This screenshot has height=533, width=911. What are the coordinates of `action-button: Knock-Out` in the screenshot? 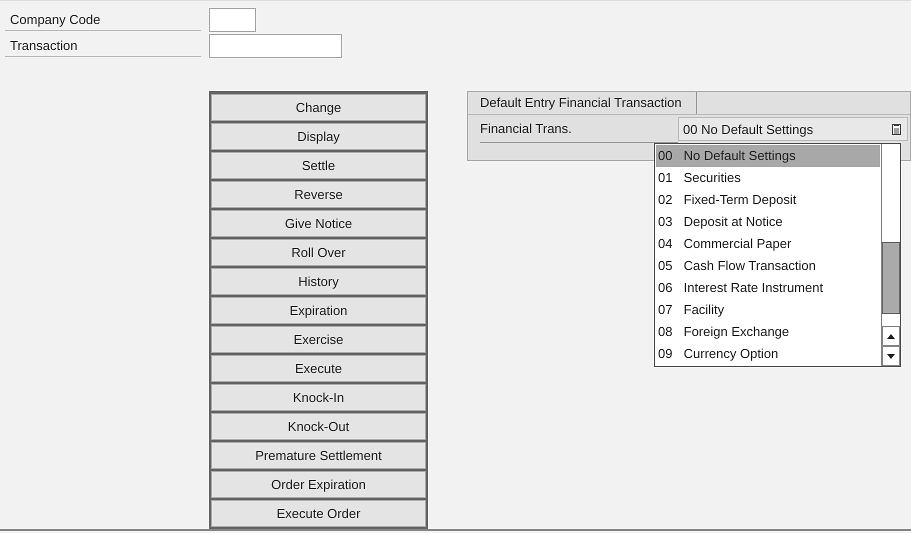 It's located at (318, 426).